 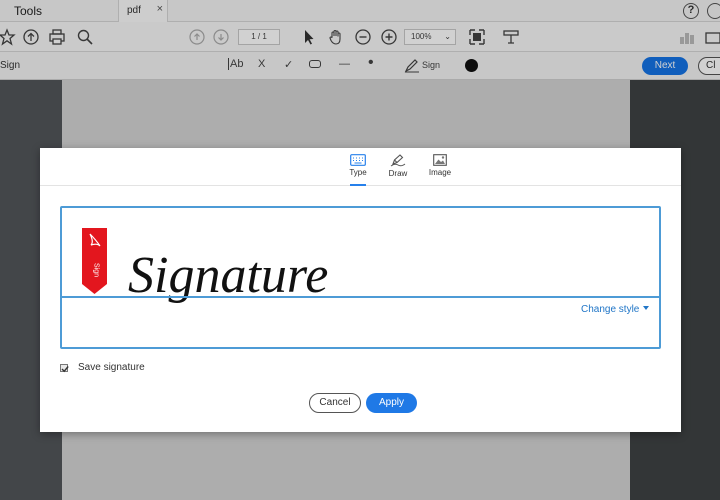 What do you see at coordinates (398, 173) in the screenshot?
I see `tab-draw-label: Draw` at bounding box center [398, 173].